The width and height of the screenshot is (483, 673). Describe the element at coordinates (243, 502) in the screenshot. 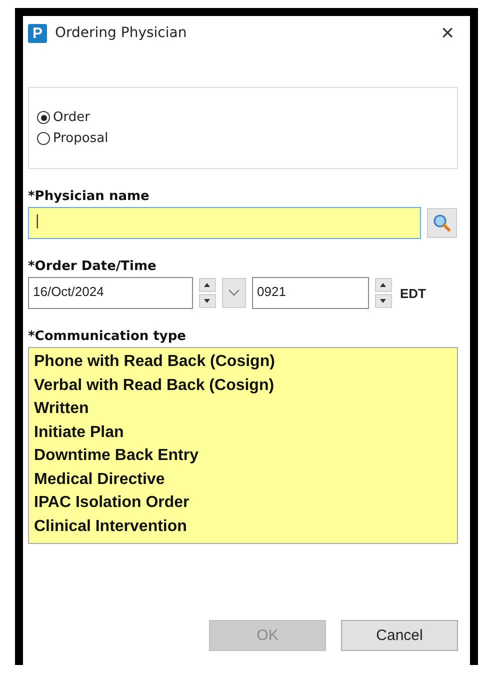

I see `list-item: IPAC Isolation Order` at that location.